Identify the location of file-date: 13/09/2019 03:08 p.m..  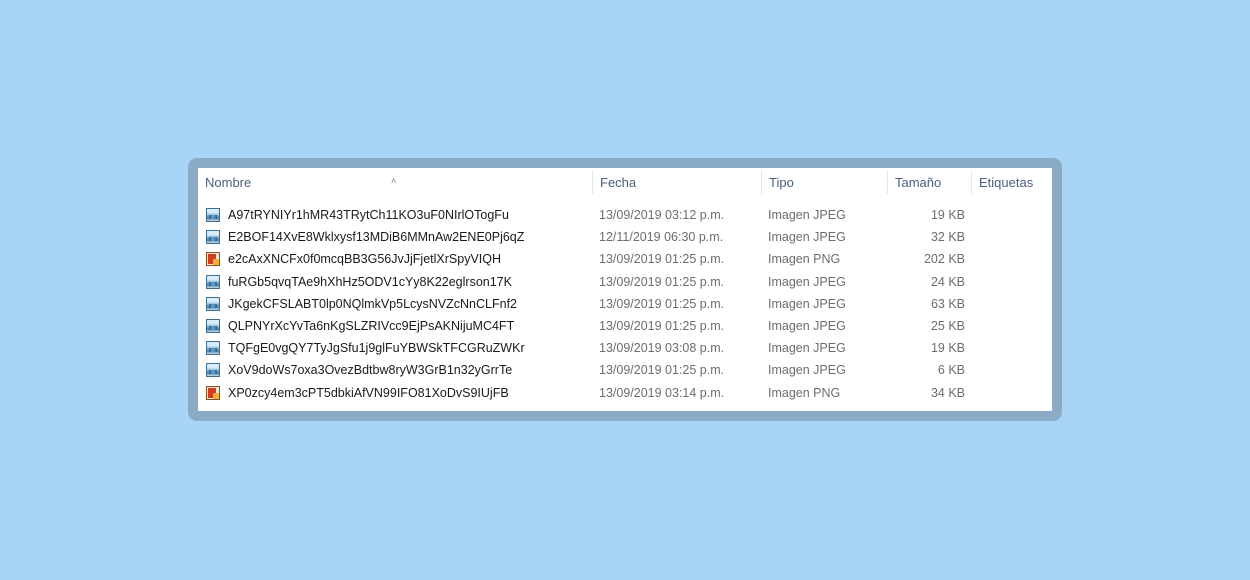
(662, 348).